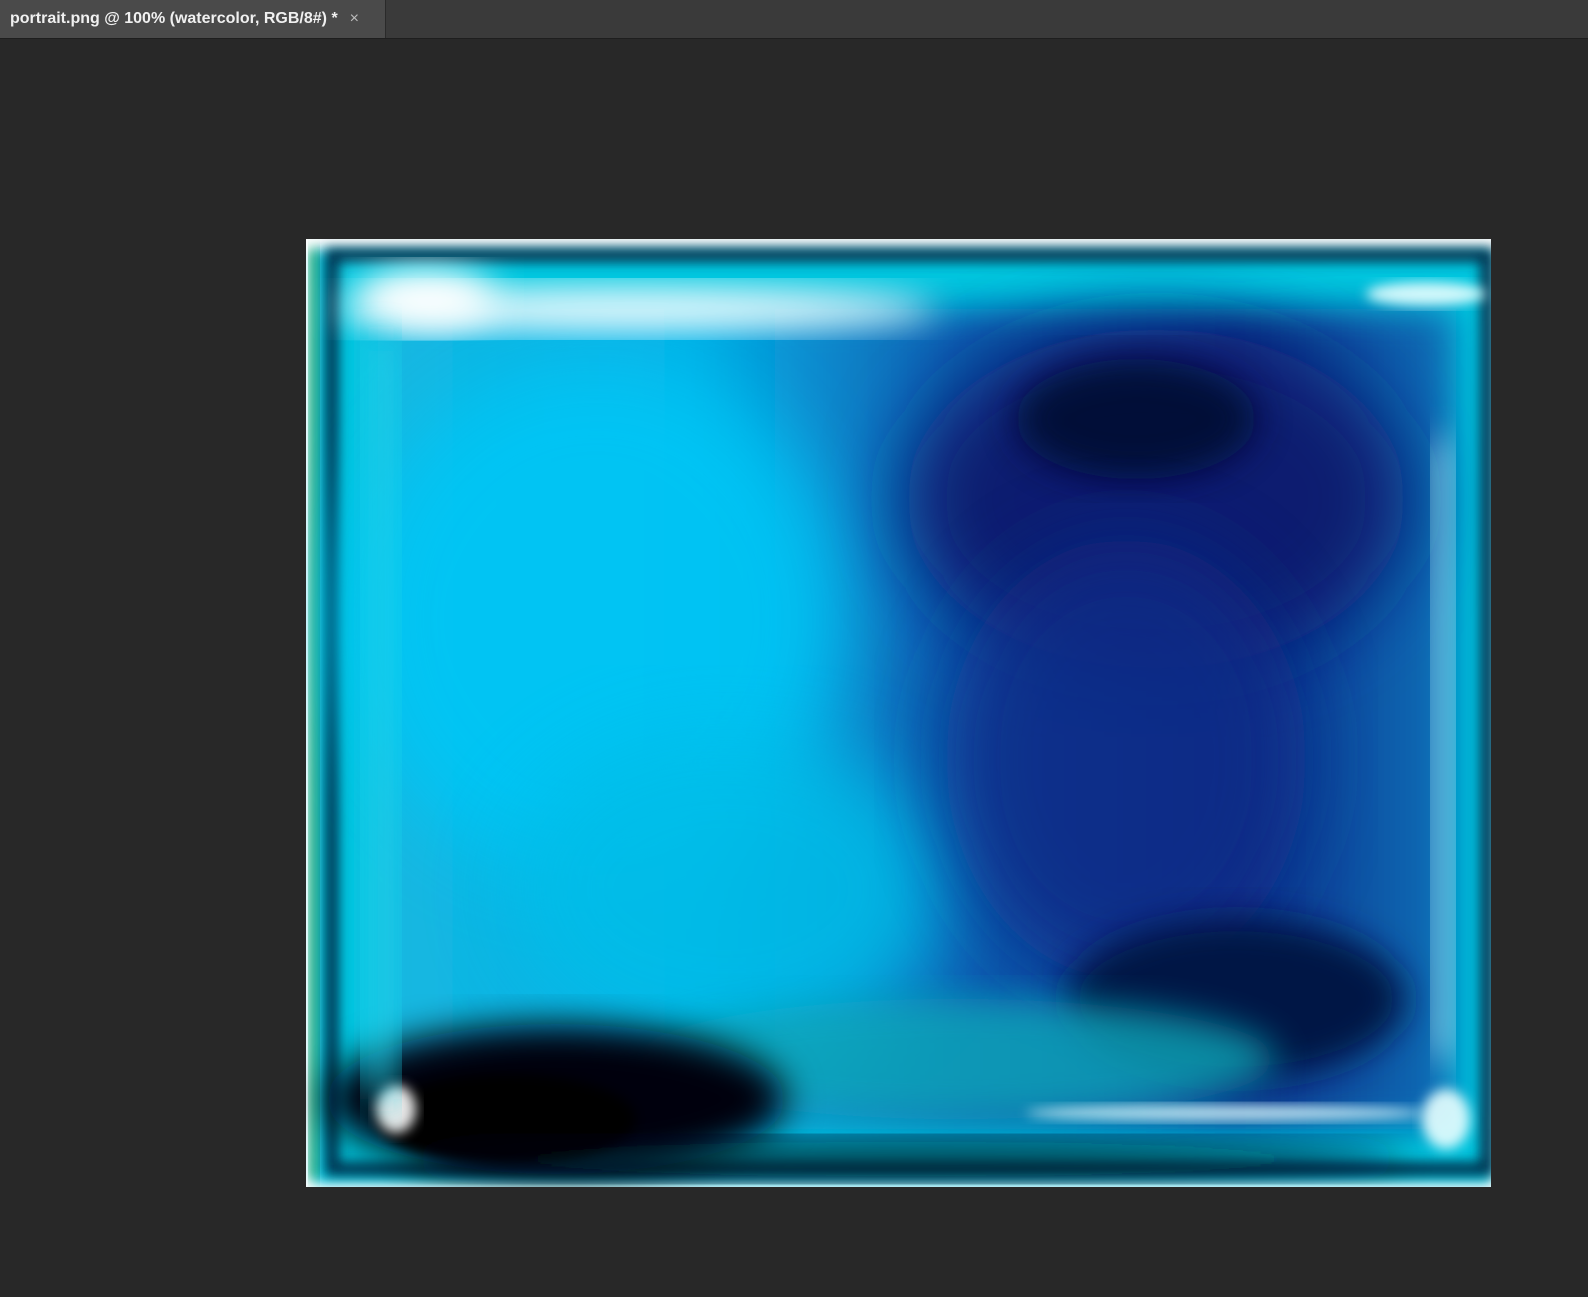 The height and width of the screenshot is (1297, 1588). What do you see at coordinates (354, 19) in the screenshot?
I see `close-icon: ×` at bounding box center [354, 19].